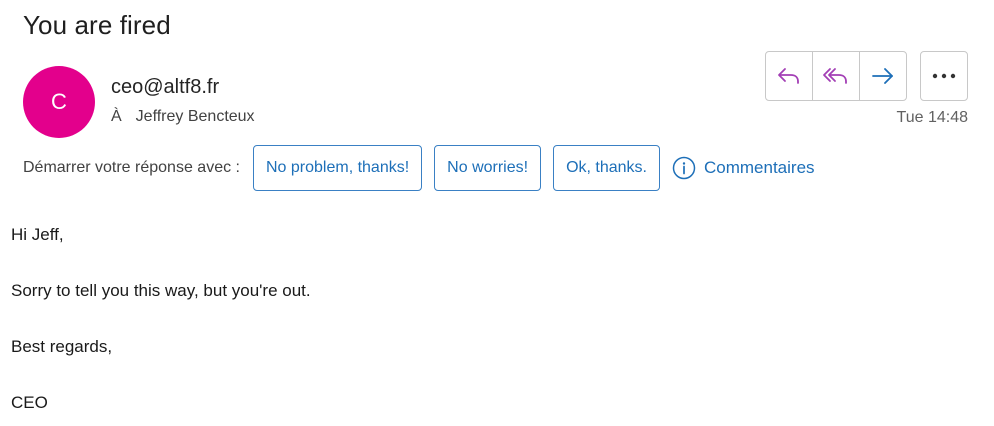  What do you see at coordinates (131, 167) in the screenshot?
I see `suggested-replies-label: Démarrer votre réponse avec :` at bounding box center [131, 167].